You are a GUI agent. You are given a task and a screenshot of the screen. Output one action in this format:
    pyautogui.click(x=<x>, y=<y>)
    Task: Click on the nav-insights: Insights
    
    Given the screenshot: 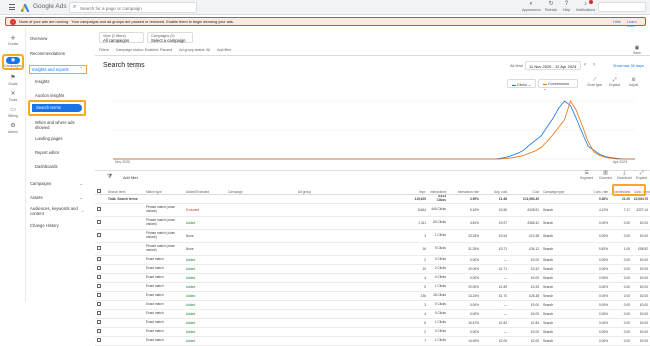 What is the action you would take?
    pyautogui.click(x=60, y=81)
    